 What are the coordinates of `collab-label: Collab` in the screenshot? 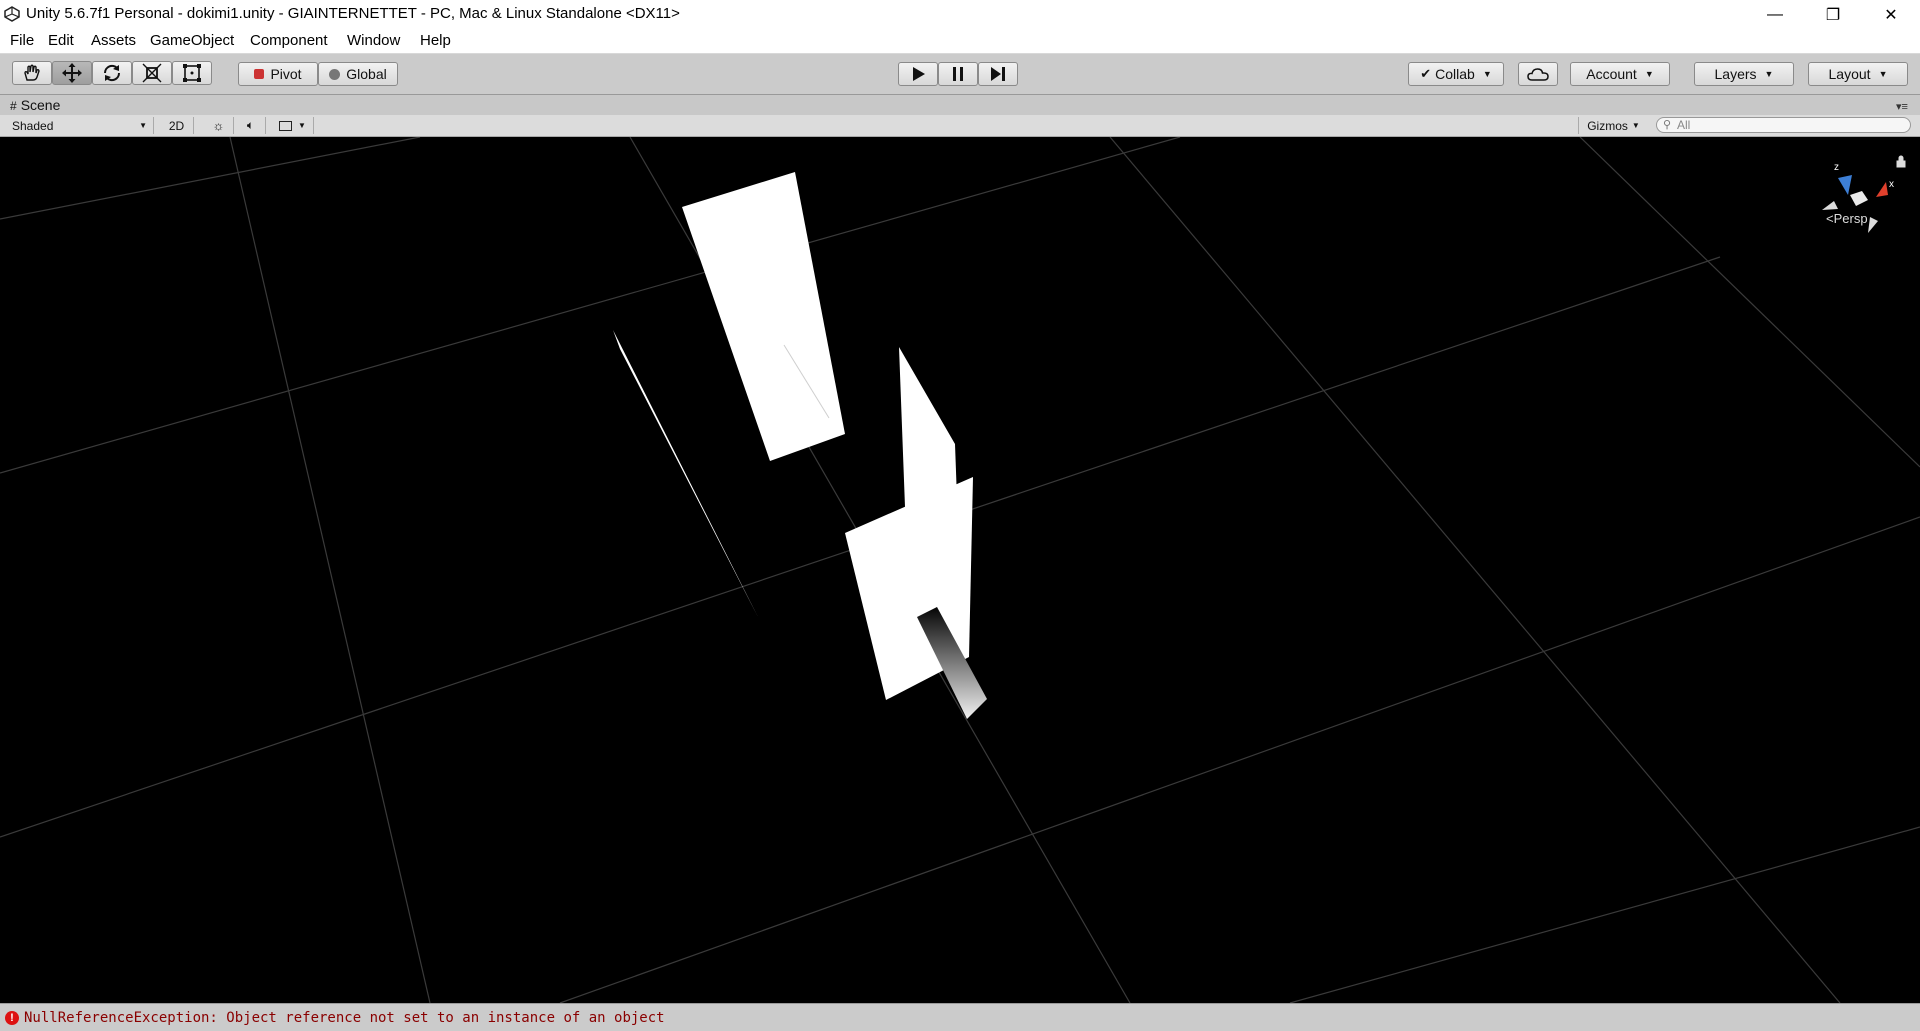 It's located at (1455, 74).